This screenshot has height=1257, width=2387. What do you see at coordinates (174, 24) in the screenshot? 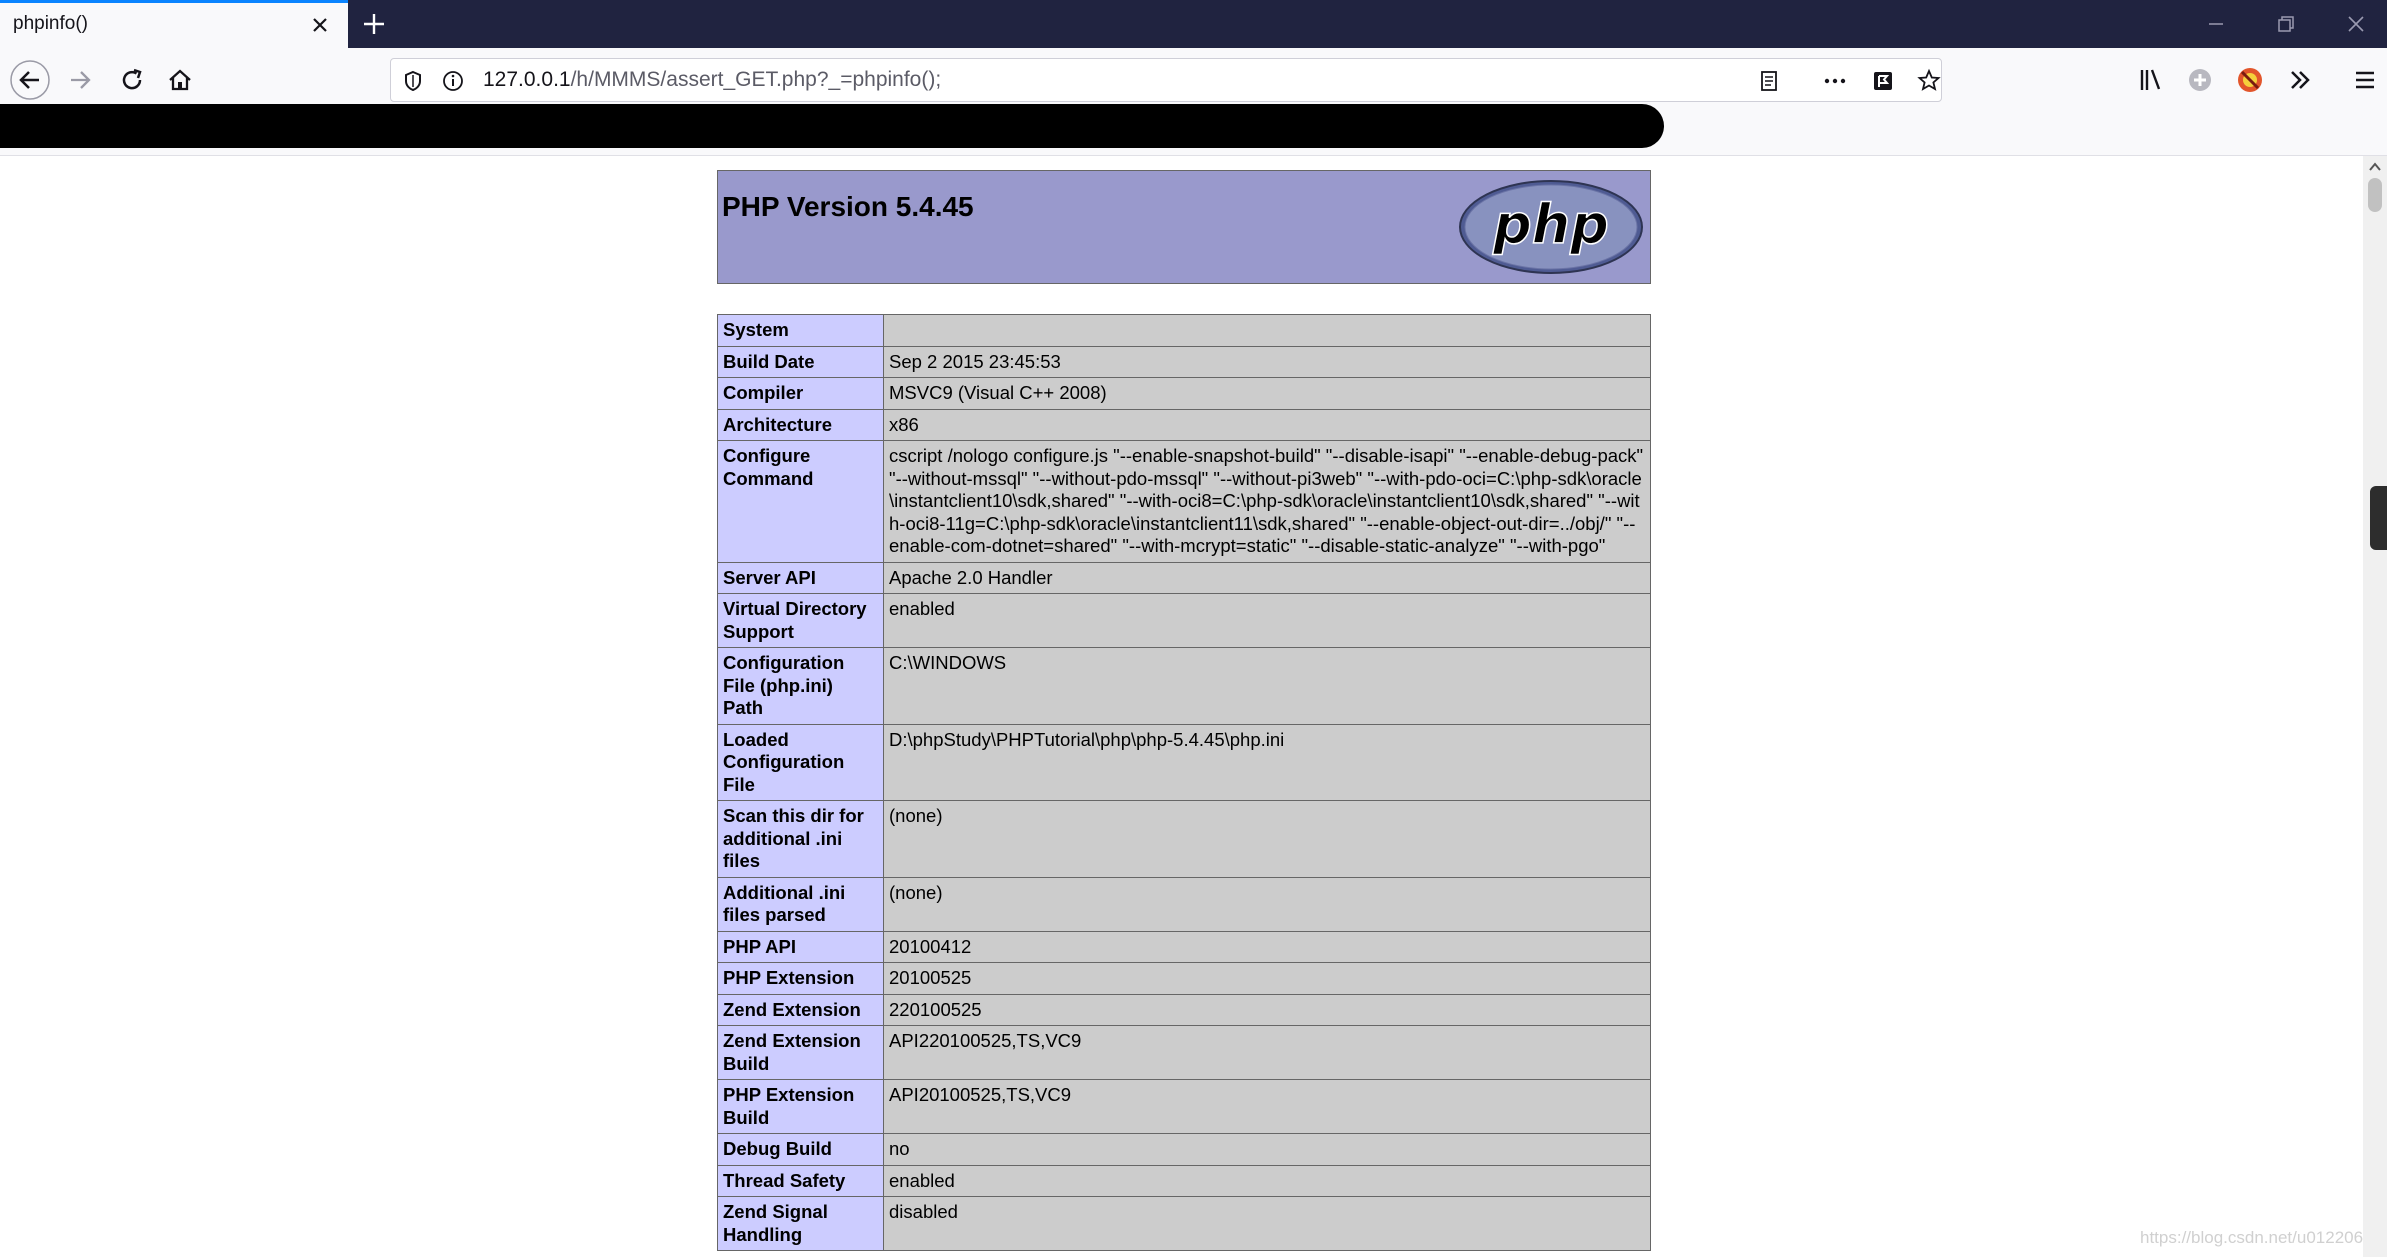
I see `tab-phpinfo: phpinfo()` at bounding box center [174, 24].